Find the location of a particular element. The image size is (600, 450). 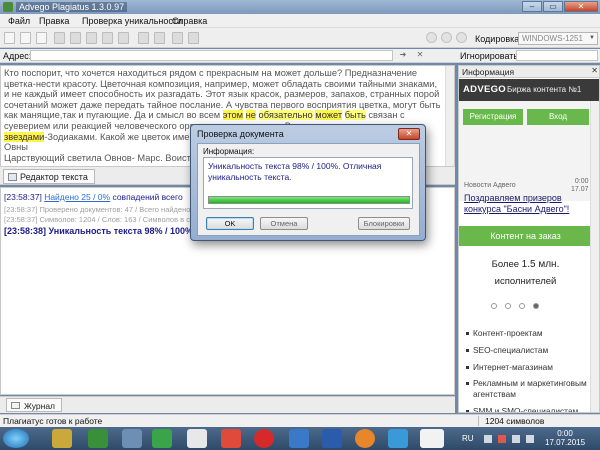

login-button: Вход is located at coordinates (558, 117).